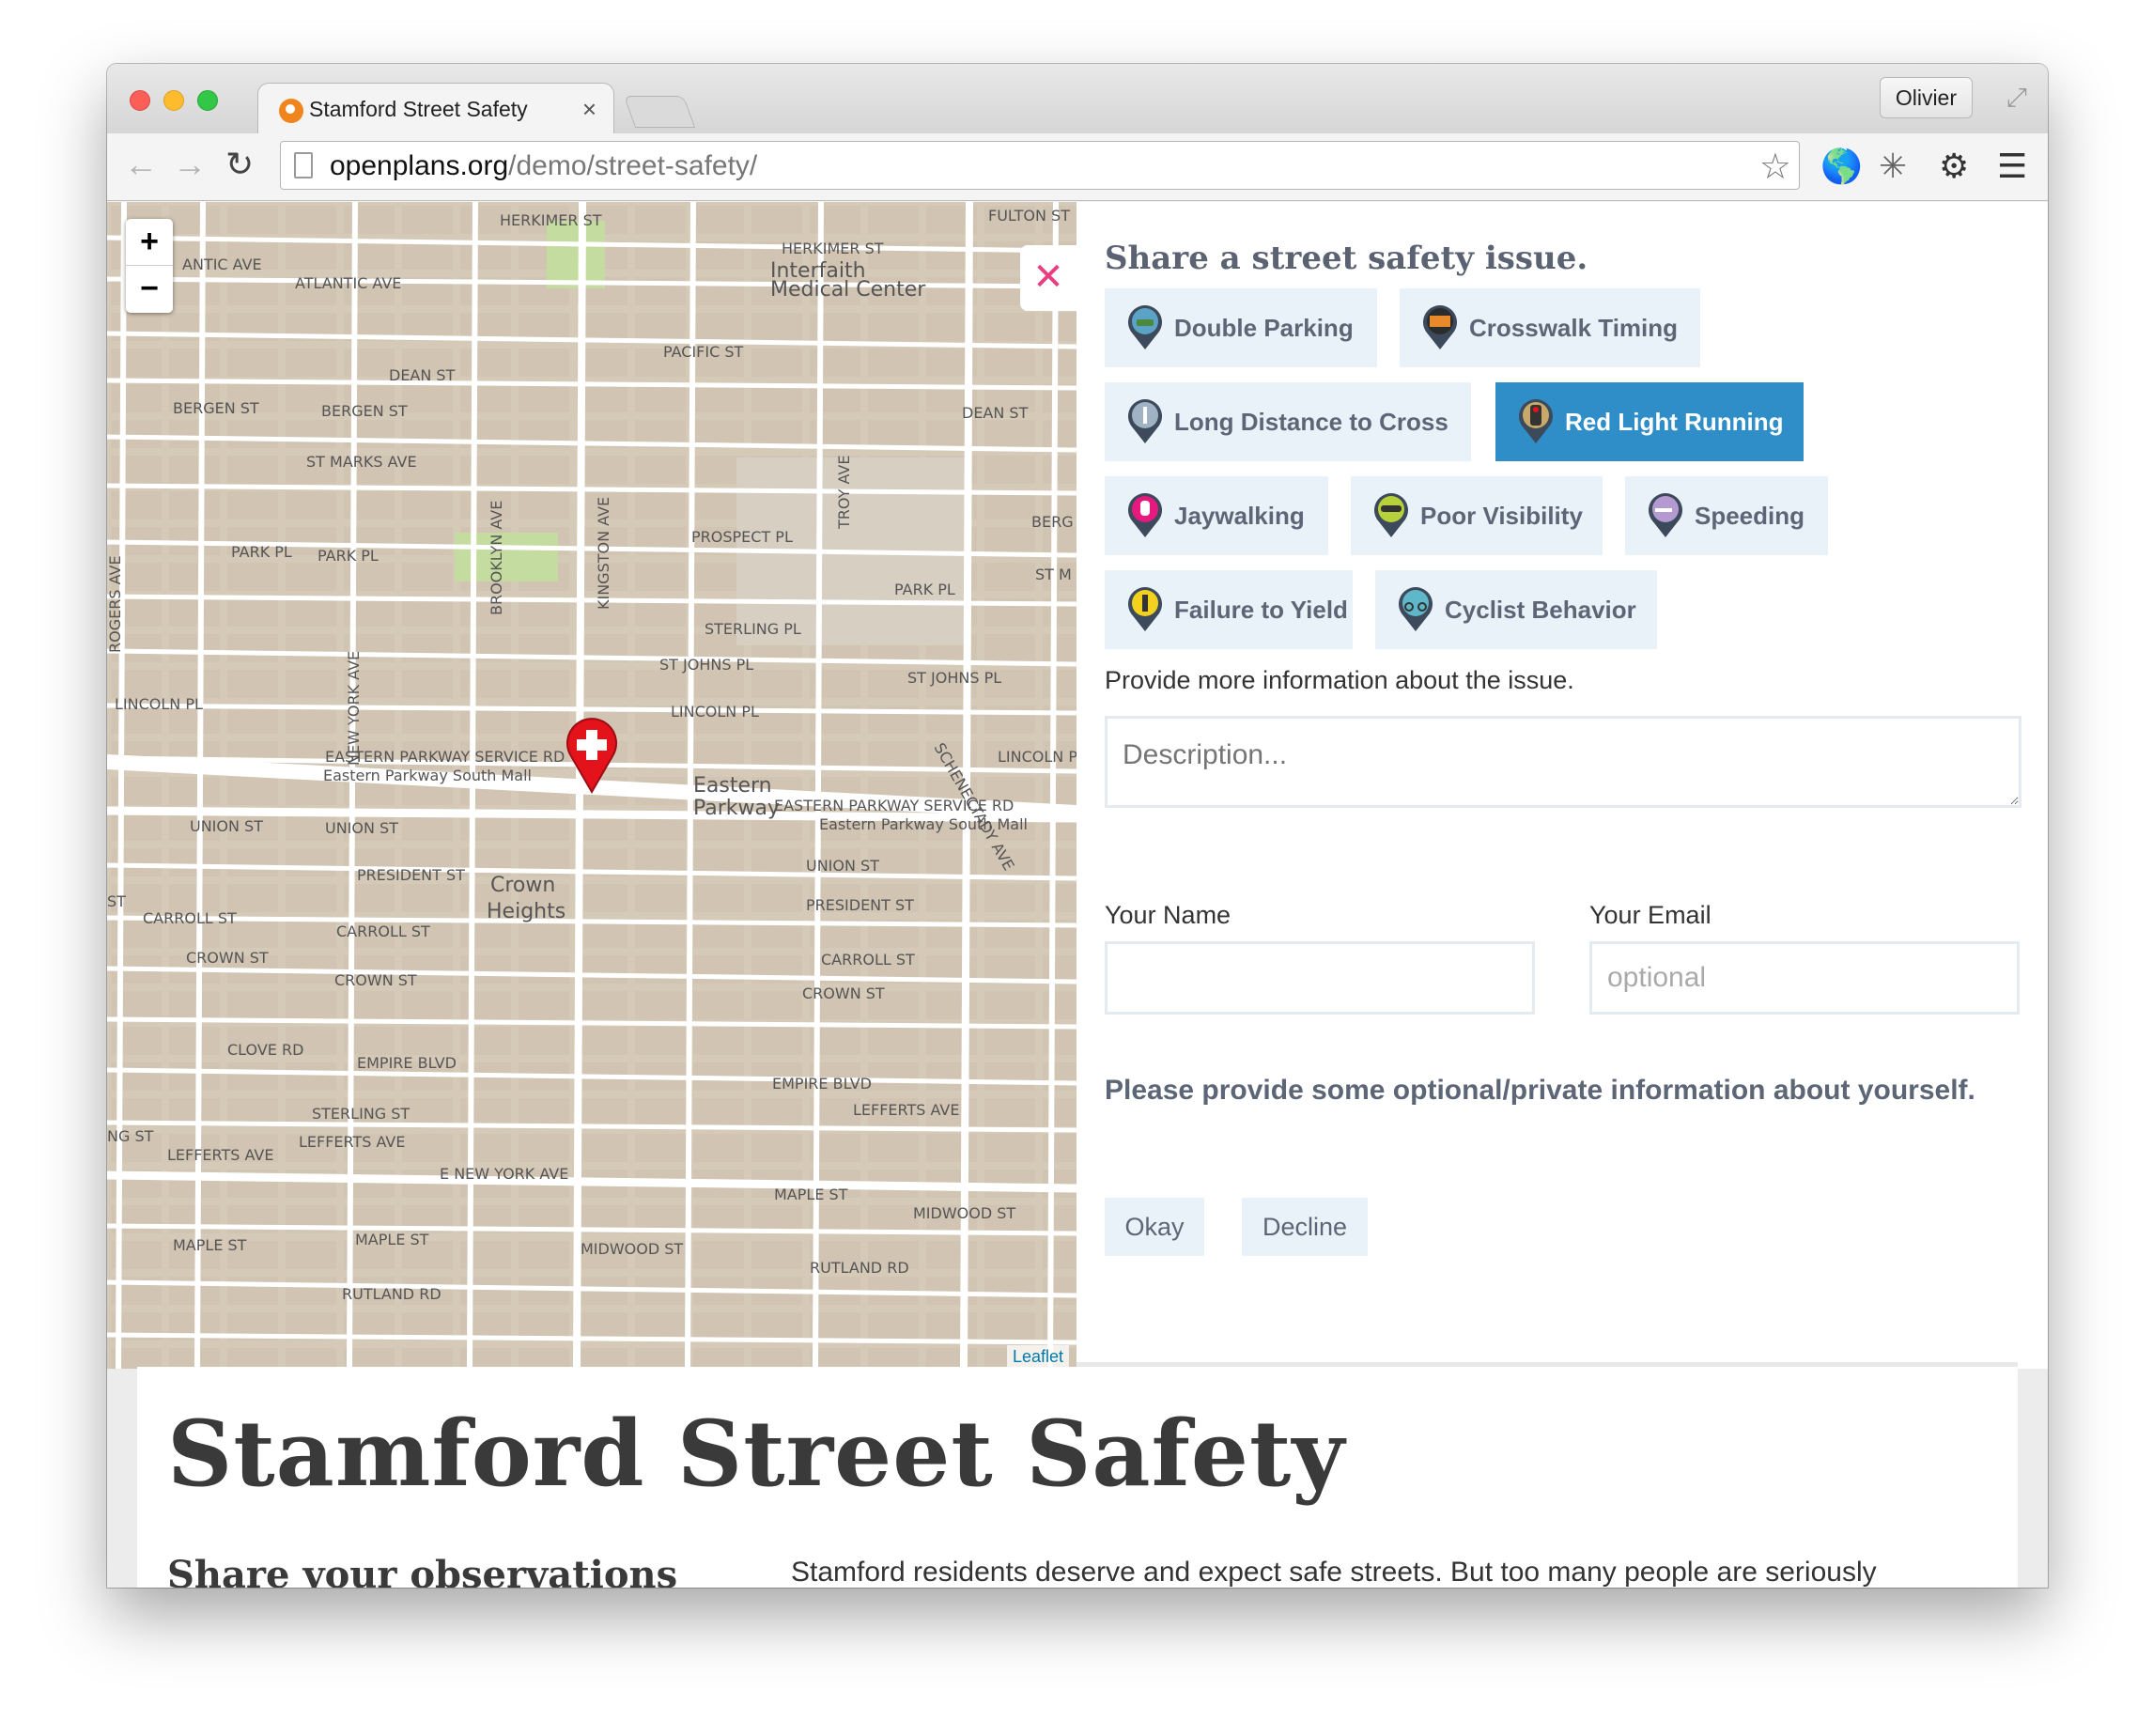 The width and height of the screenshot is (2153, 1736). I want to click on address-bar: openplans.org/demo/street-safety/ ☆, so click(1040, 165).